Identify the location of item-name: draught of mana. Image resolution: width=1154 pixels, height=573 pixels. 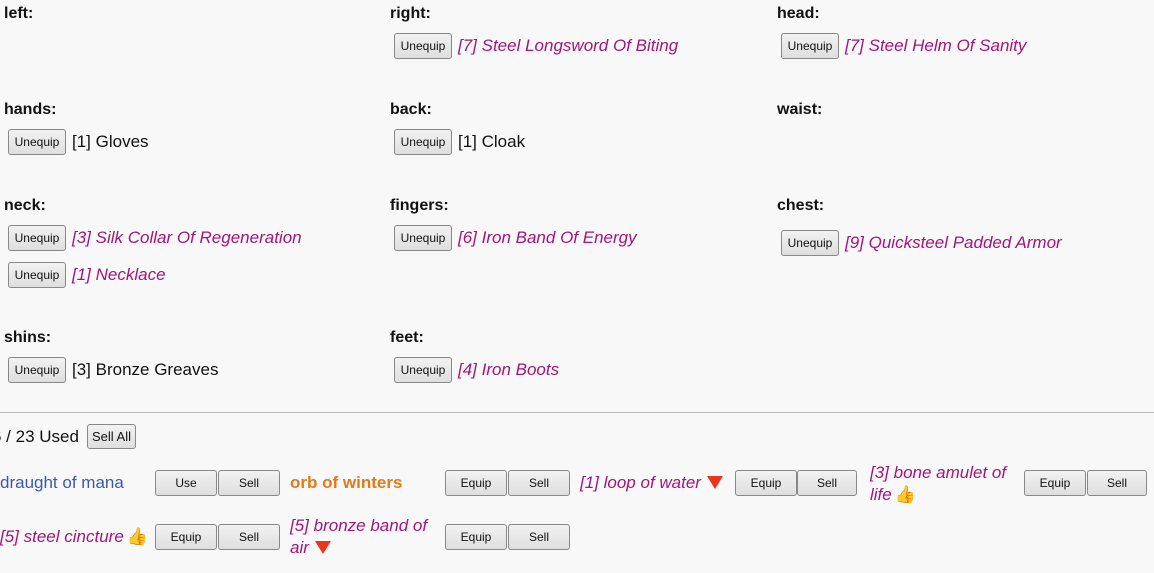
(62, 482).